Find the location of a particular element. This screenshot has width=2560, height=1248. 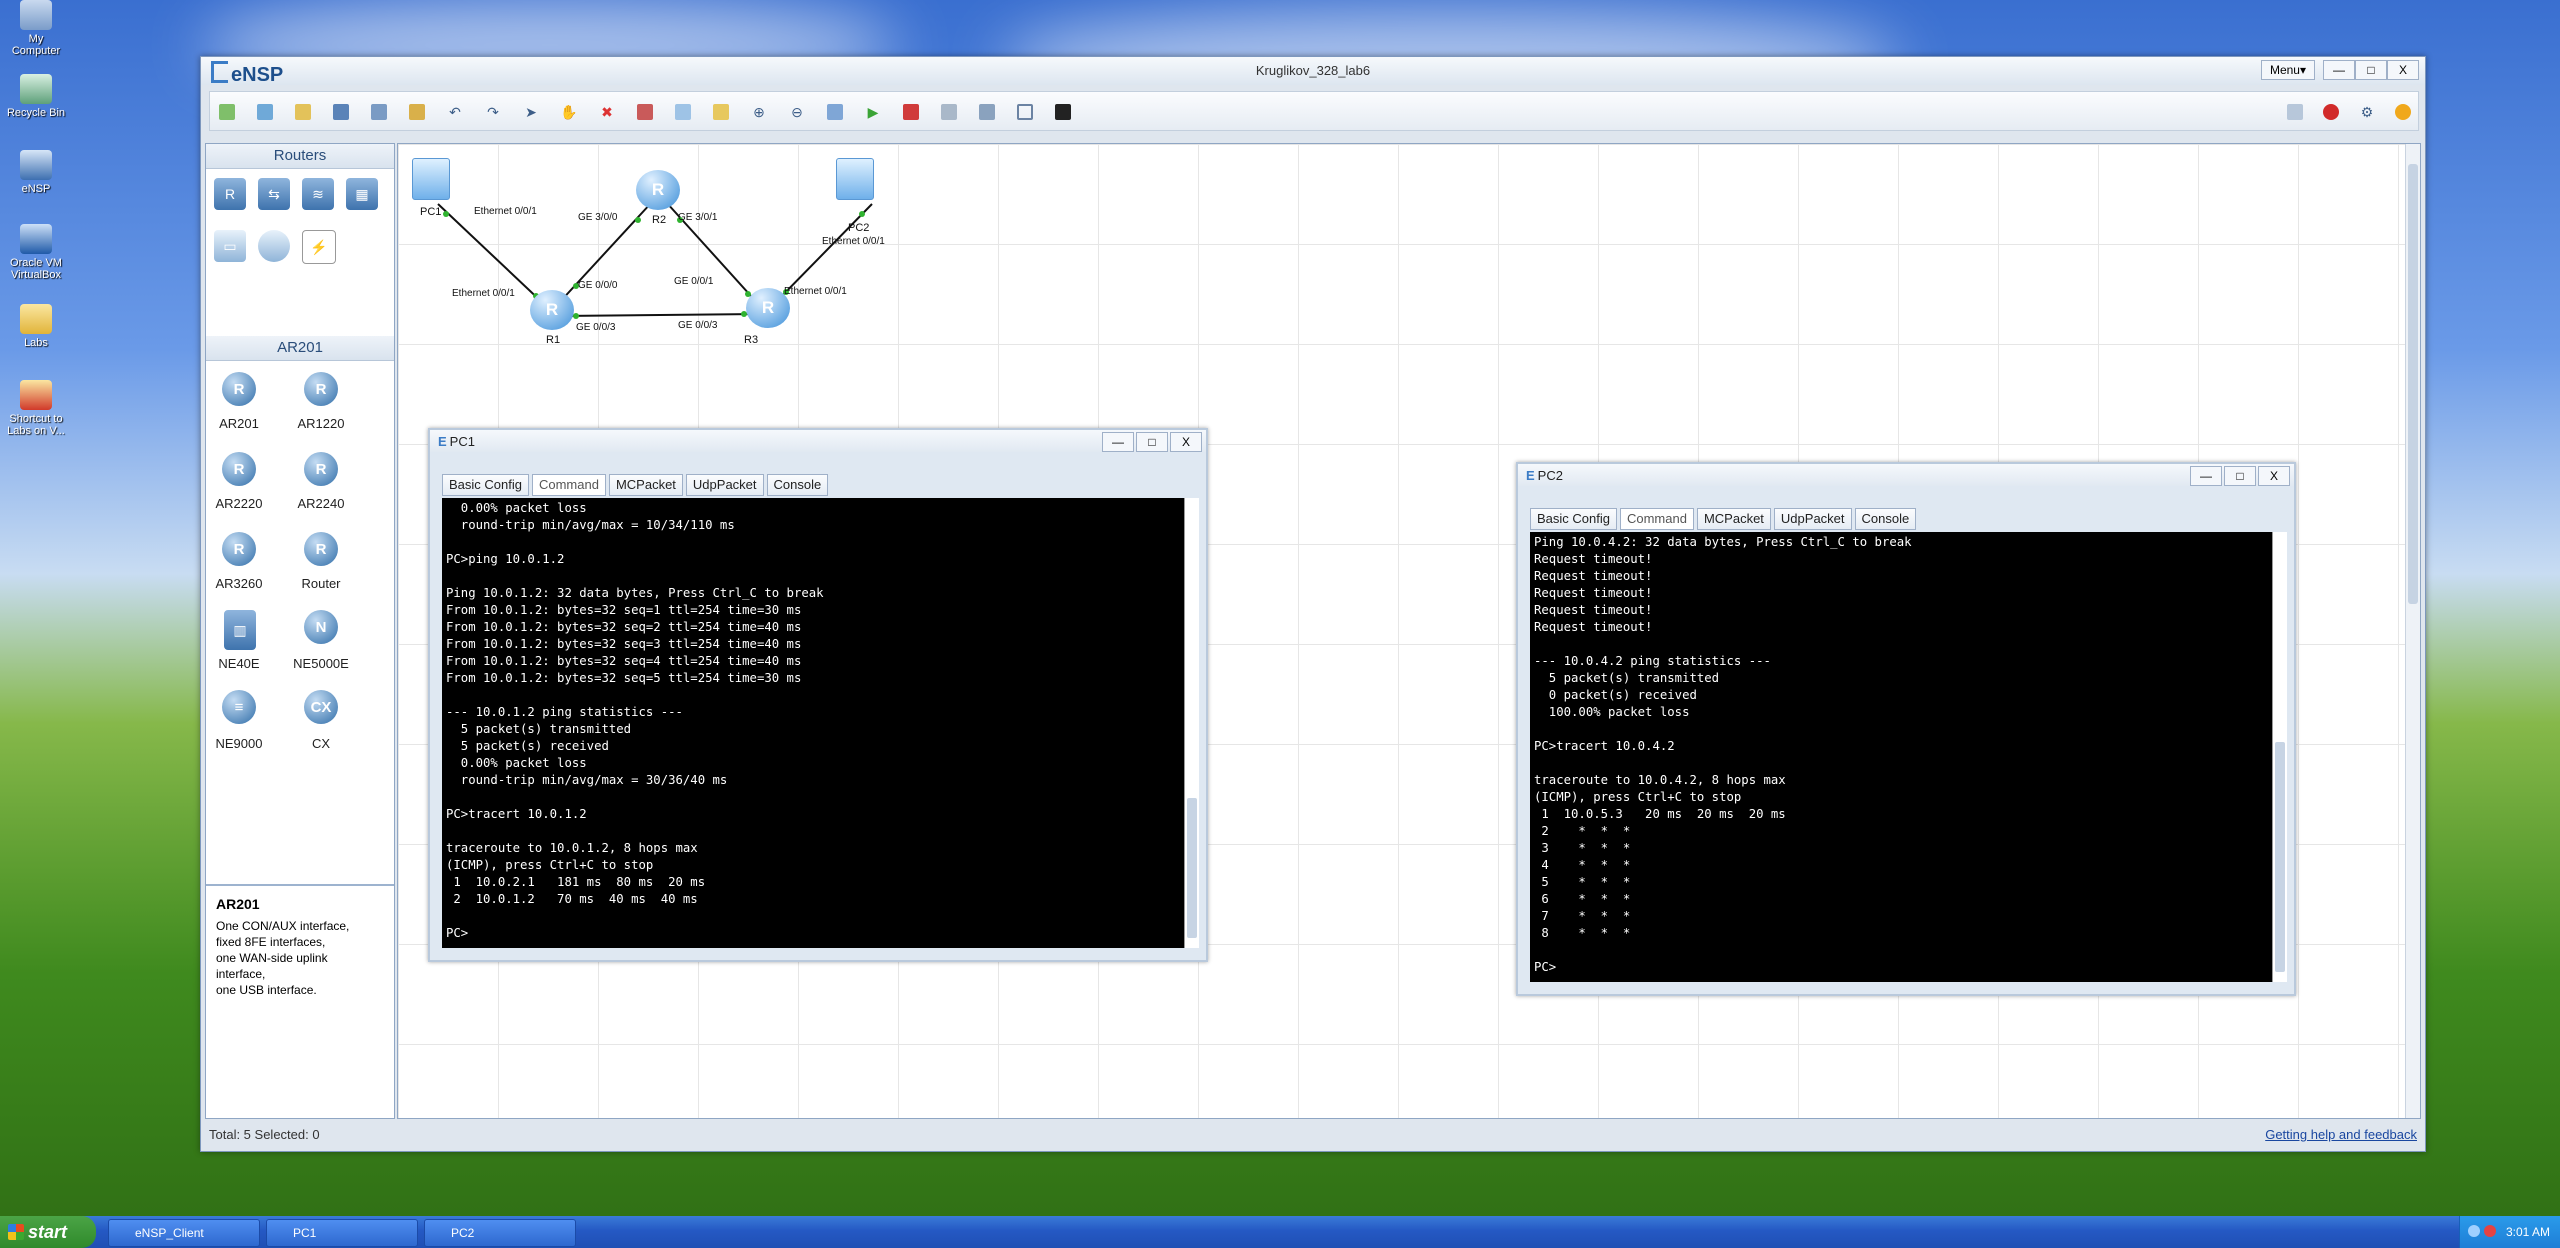

status-text: Total: 5 Selected: 0 is located at coordinates (264, 1134).